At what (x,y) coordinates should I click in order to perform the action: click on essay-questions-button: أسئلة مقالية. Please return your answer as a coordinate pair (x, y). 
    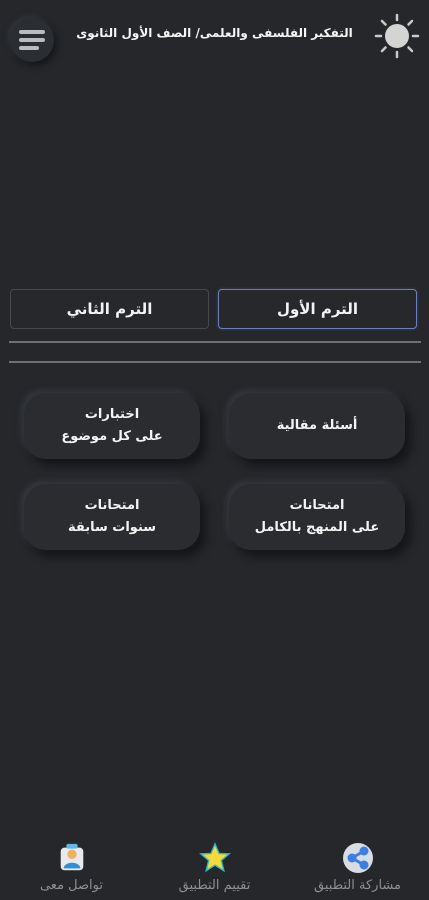
    Looking at the image, I should click on (317, 426).